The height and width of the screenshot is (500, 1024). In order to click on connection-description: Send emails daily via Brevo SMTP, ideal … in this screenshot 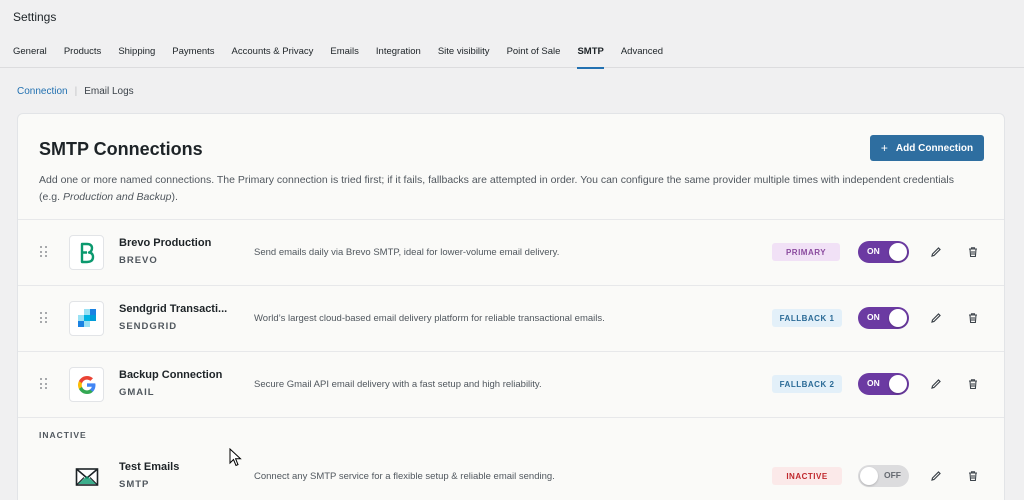, I will do `click(407, 252)`.